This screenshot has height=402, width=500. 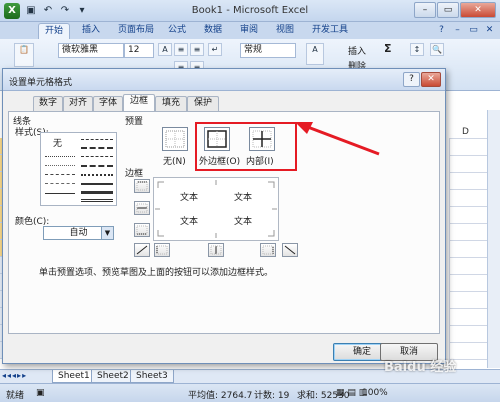 I want to click on tab-insert: 插入, so click(x=91, y=31).